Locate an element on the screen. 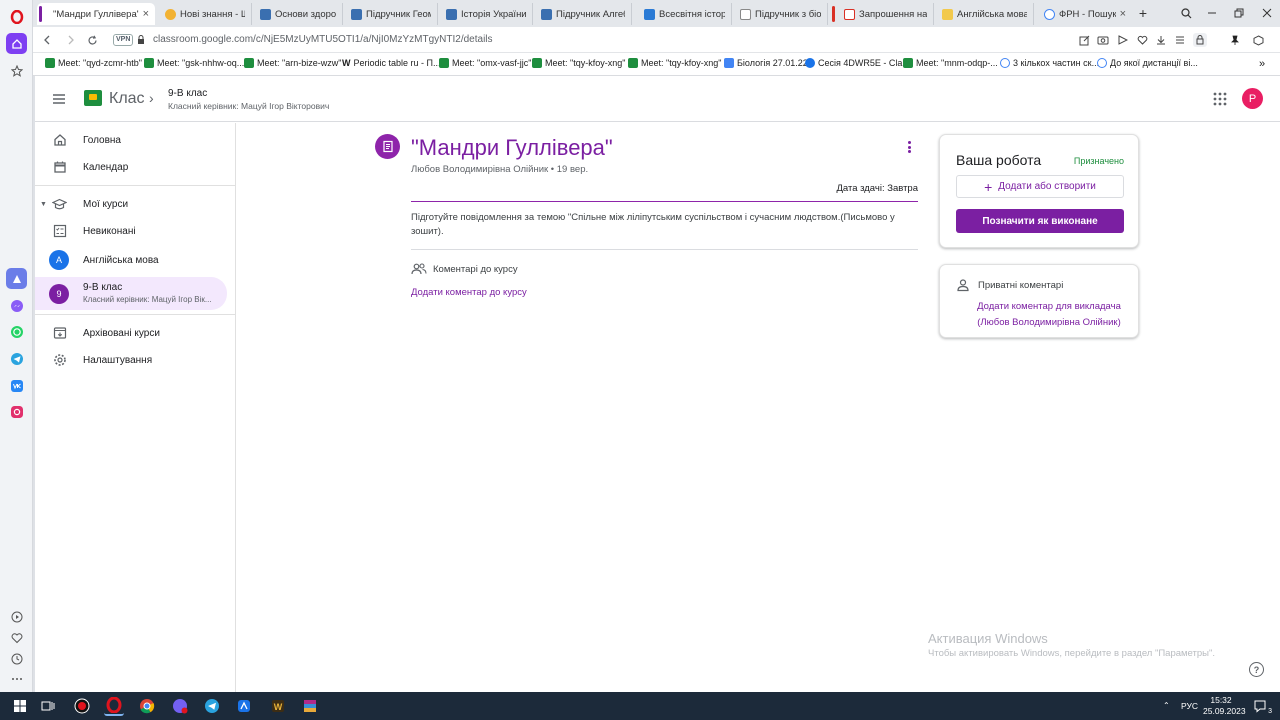 This screenshot has width=1280, height=720. windows-activation-title: Активация Windows is located at coordinates (988, 638).